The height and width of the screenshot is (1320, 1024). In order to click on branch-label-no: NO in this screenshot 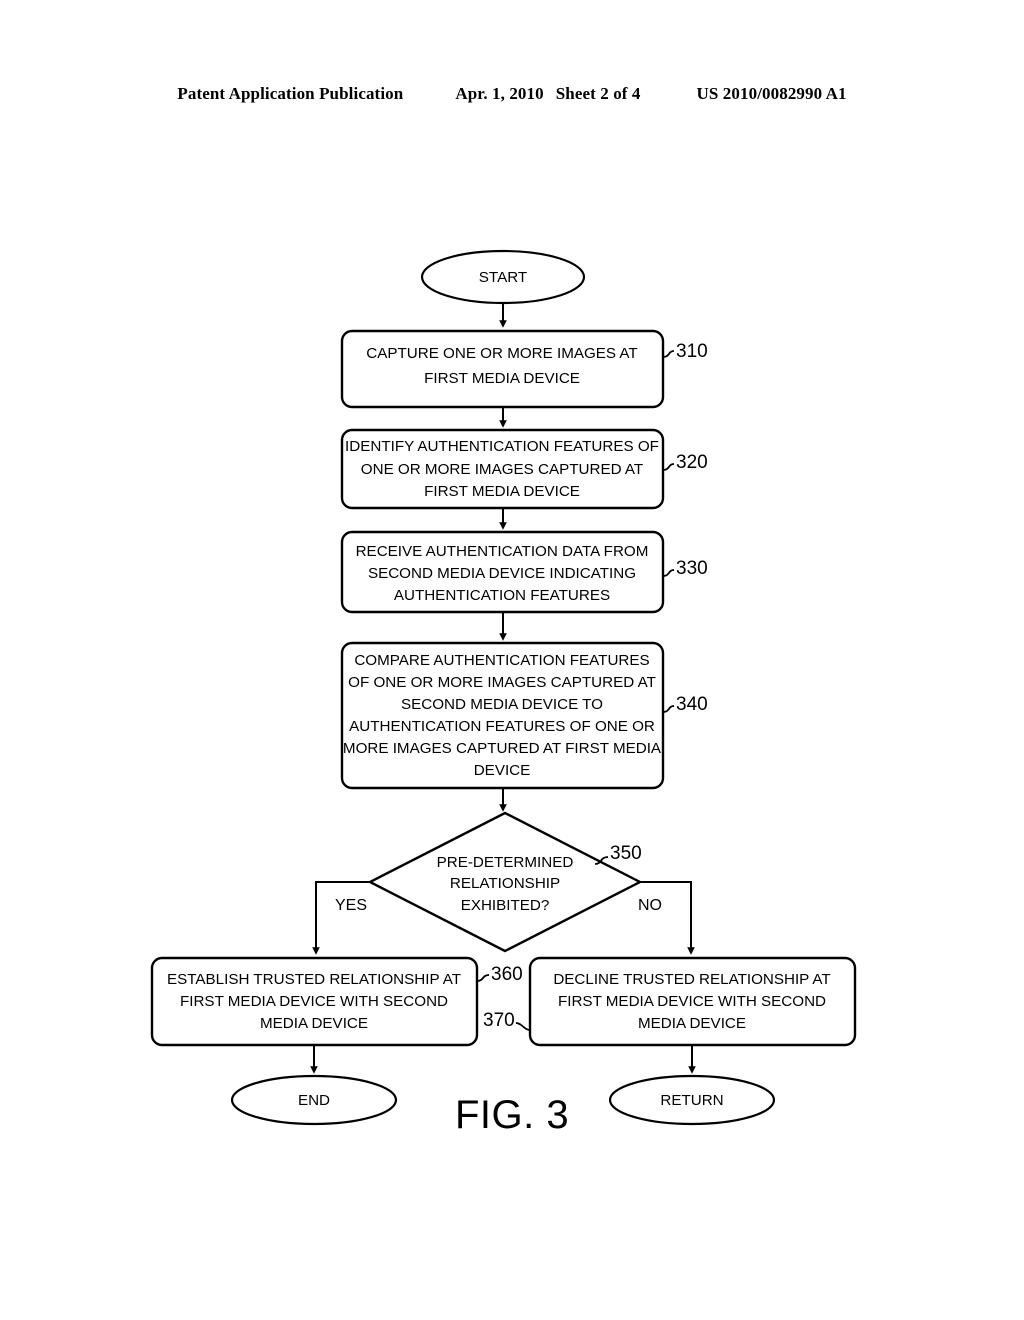, I will do `click(650, 905)`.